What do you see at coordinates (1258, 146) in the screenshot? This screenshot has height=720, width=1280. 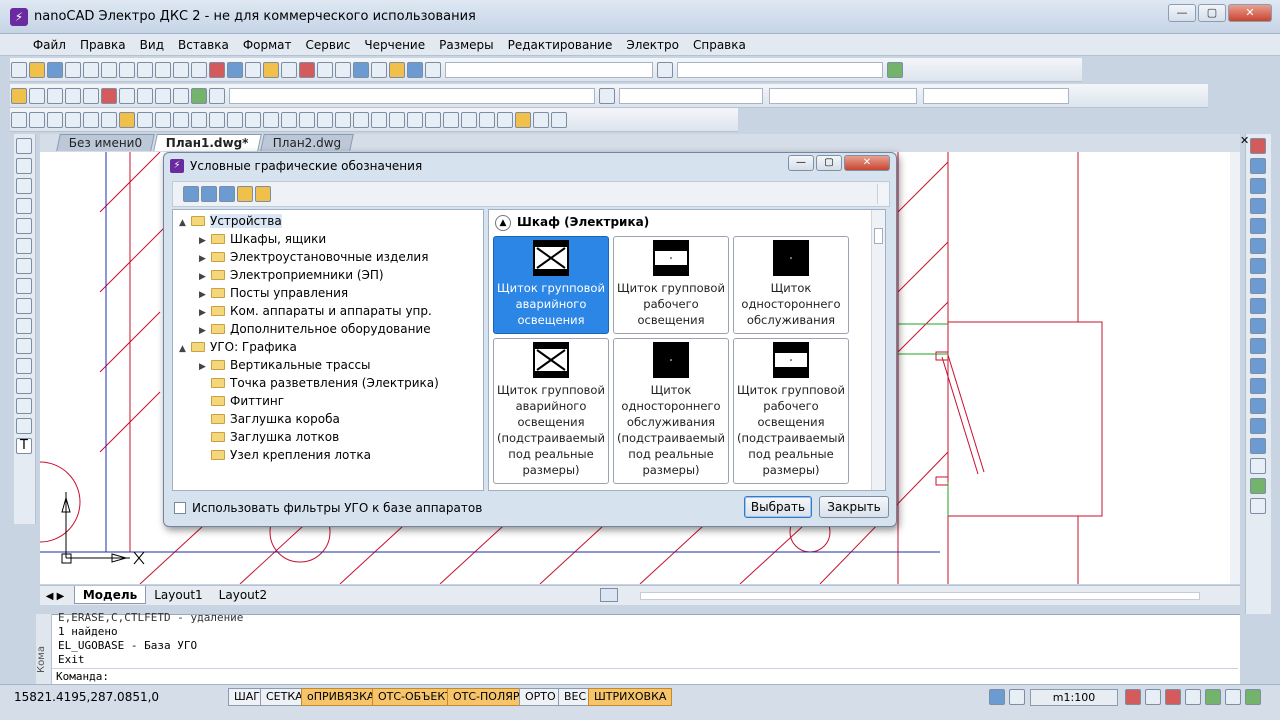 I see `erase-icon` at bounding box center [1258, 146].